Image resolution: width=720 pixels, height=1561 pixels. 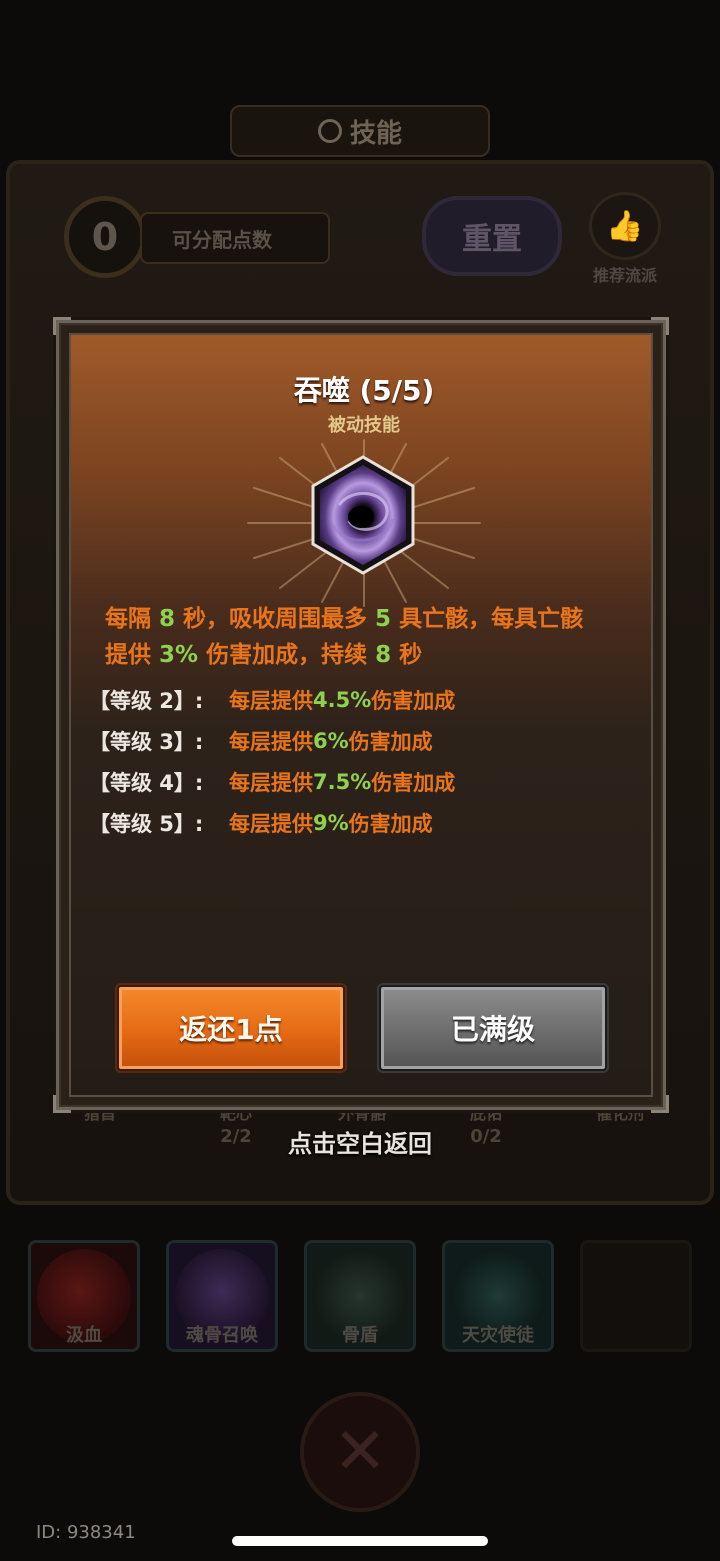 I want to click on skill-slot: 骨盾, so click(x=360, y=1296).